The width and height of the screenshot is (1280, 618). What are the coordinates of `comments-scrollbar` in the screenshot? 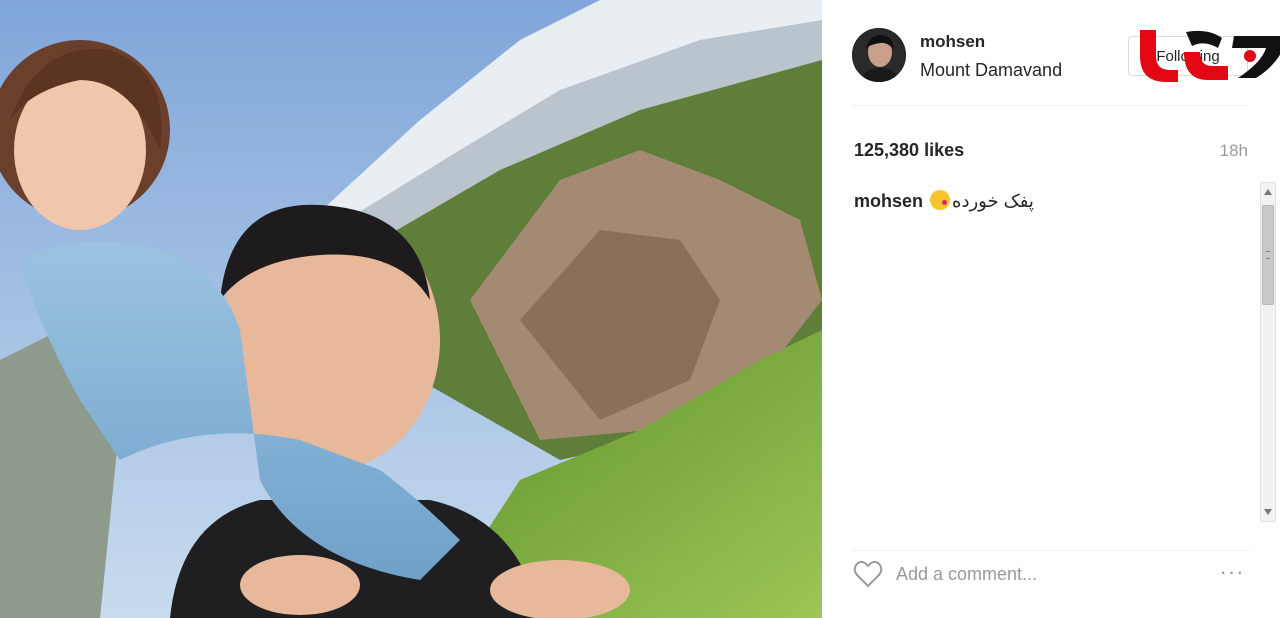 It's located at (1268, 352).